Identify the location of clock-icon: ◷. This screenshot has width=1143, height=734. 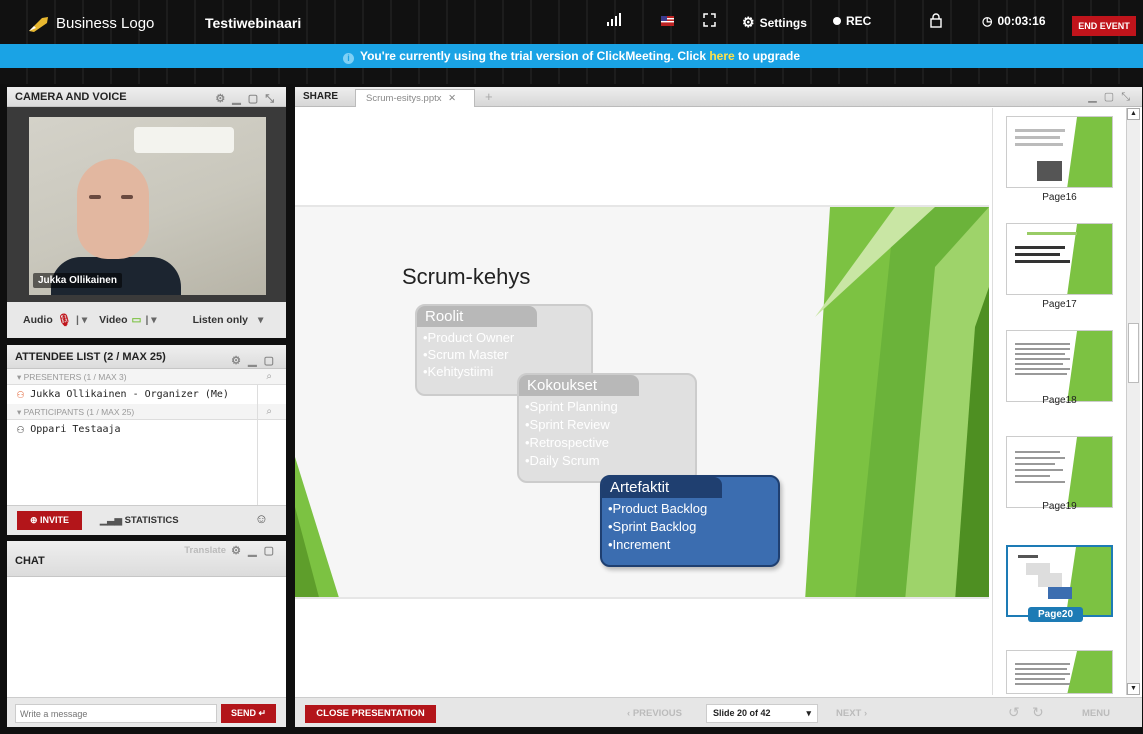
(987, 21).